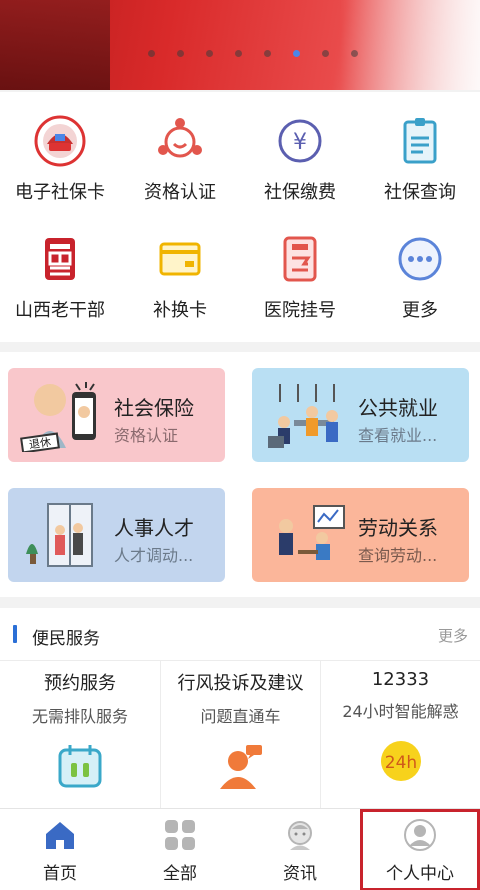 The height and width of the screenshot is (890, 480). I want to click on section-accent-bar, so click(15, 634).